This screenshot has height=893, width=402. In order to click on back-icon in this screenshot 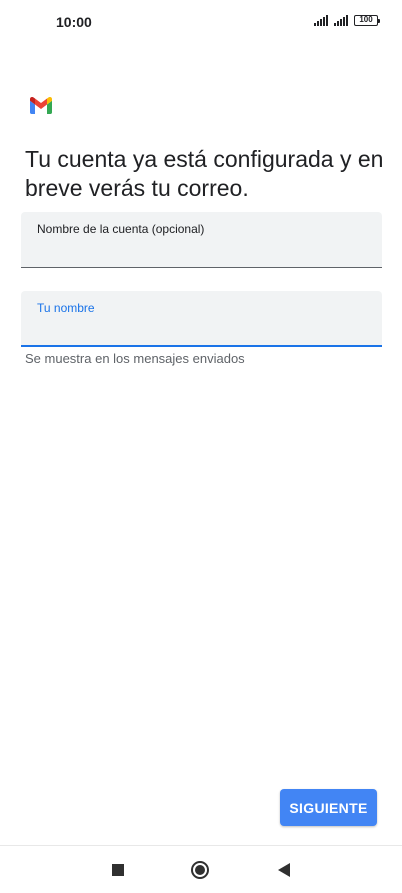, I will do `click(284, 870)`.